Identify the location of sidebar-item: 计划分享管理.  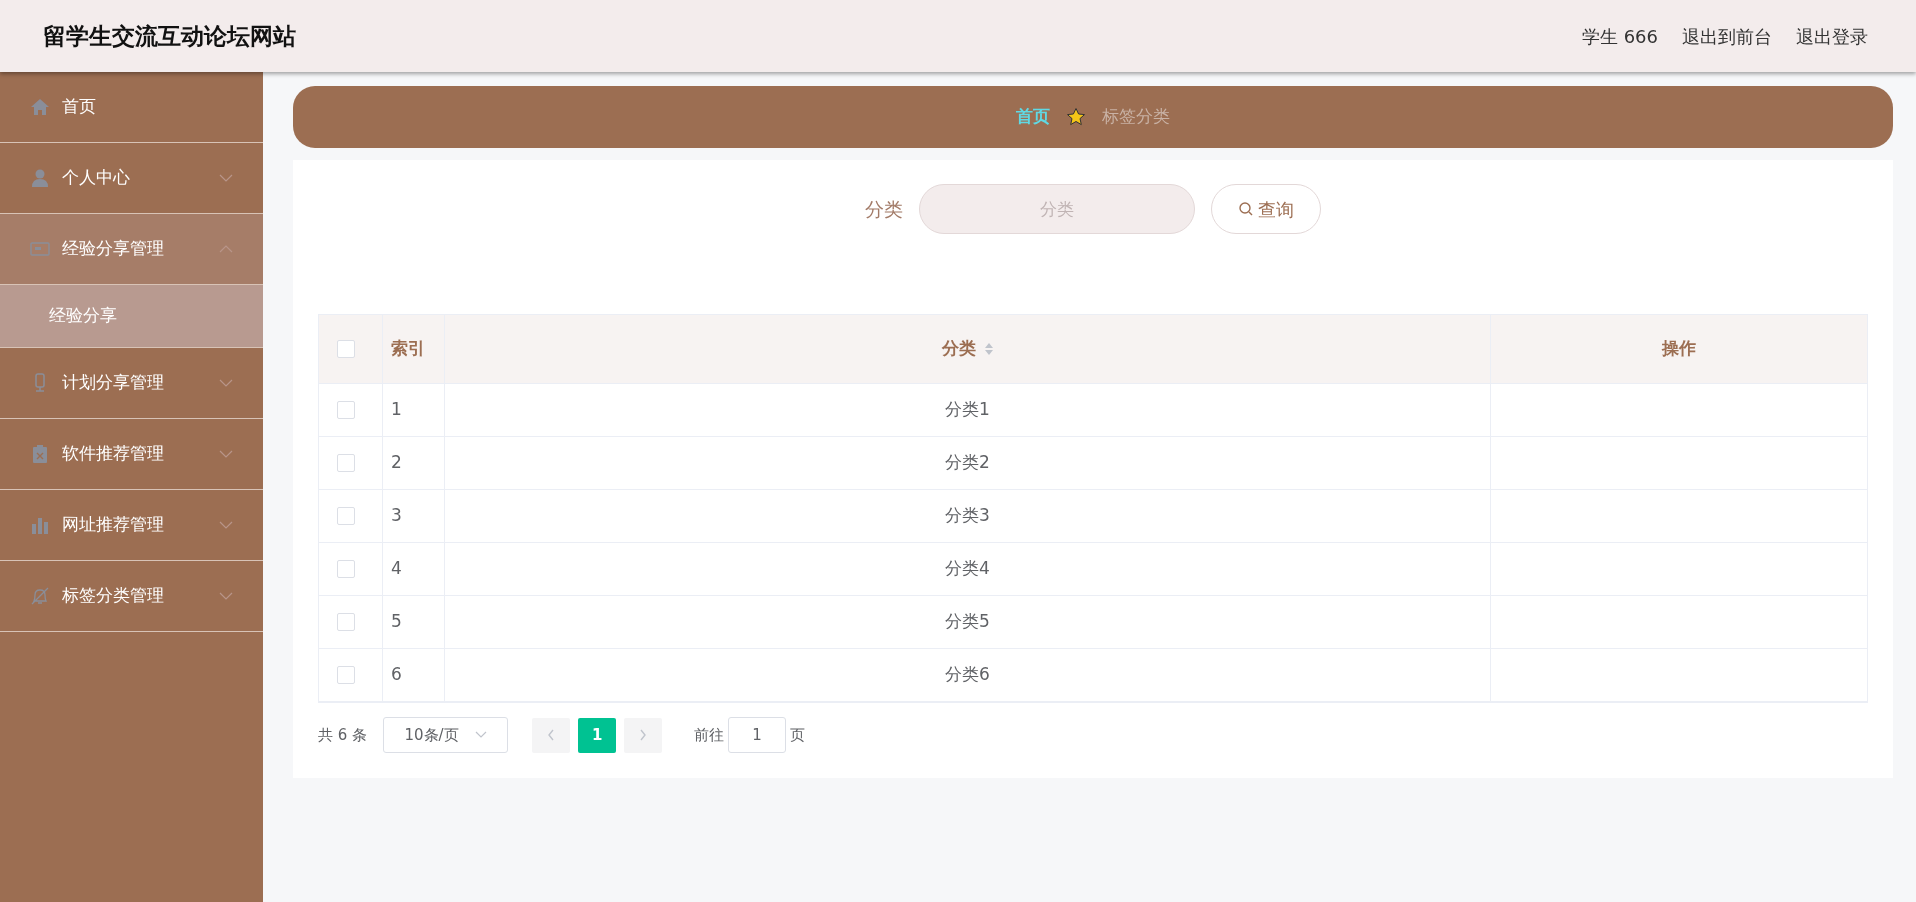
(131, 383).